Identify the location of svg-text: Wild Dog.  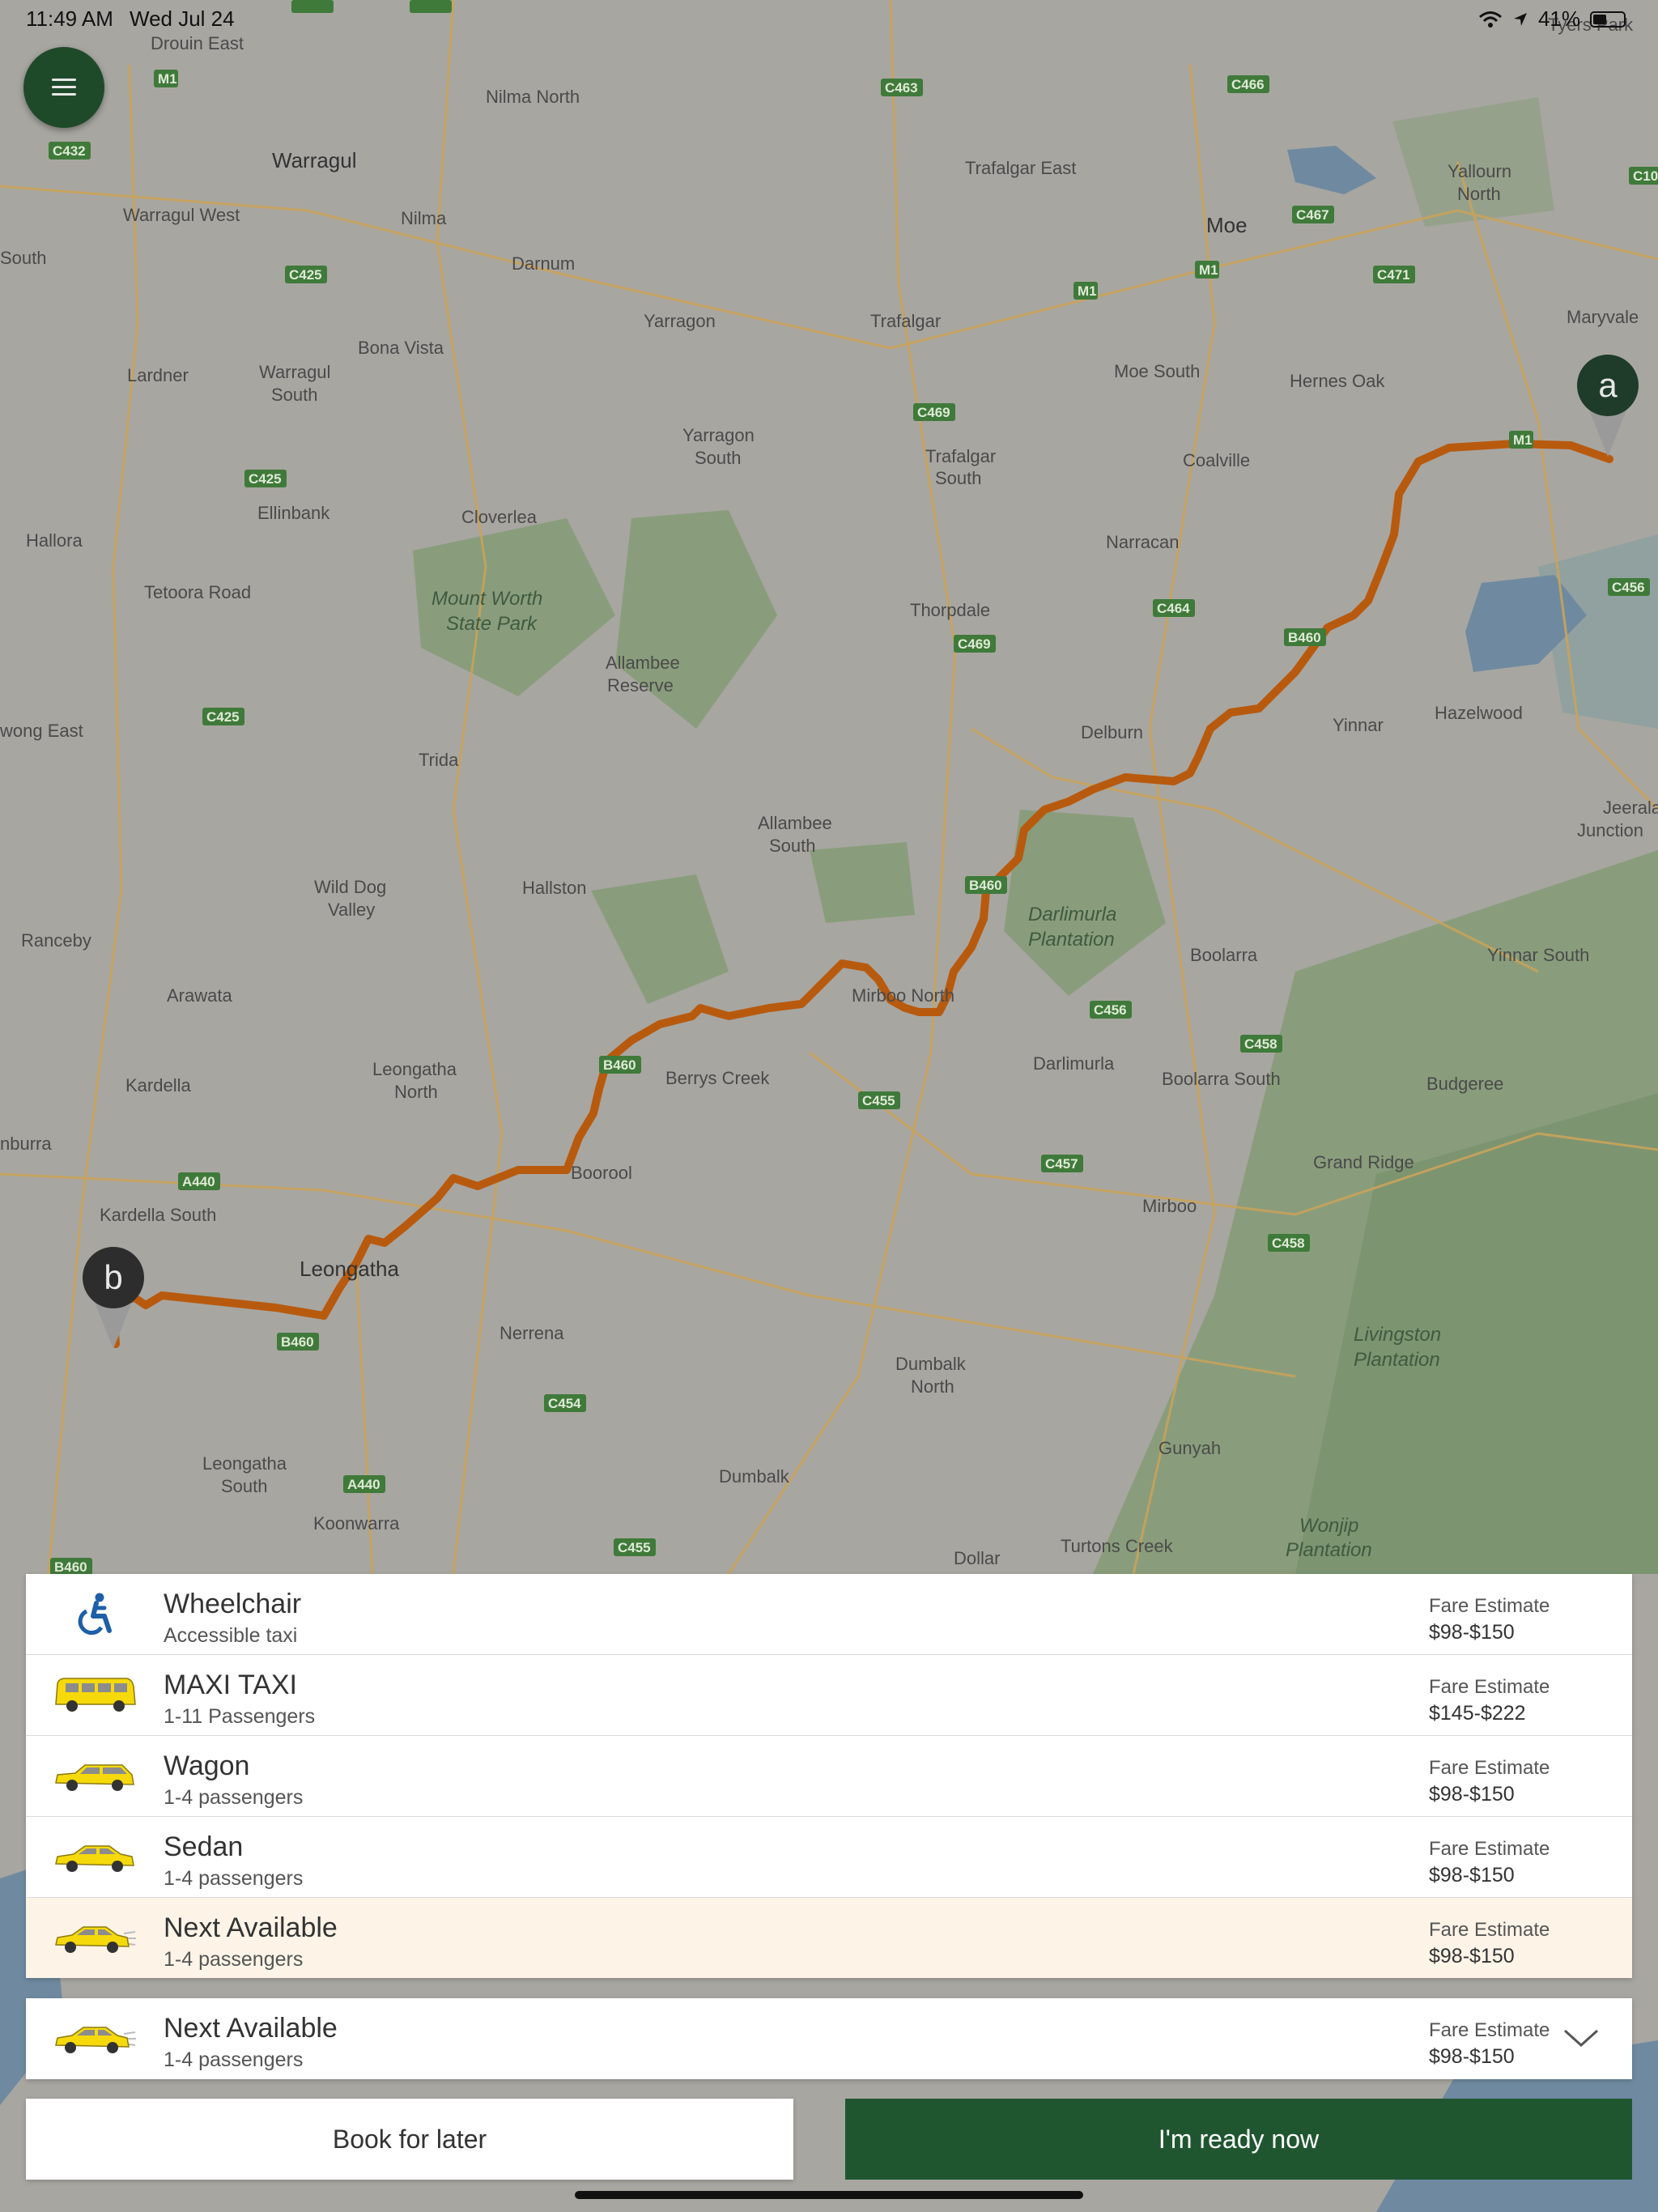
(350, 887).